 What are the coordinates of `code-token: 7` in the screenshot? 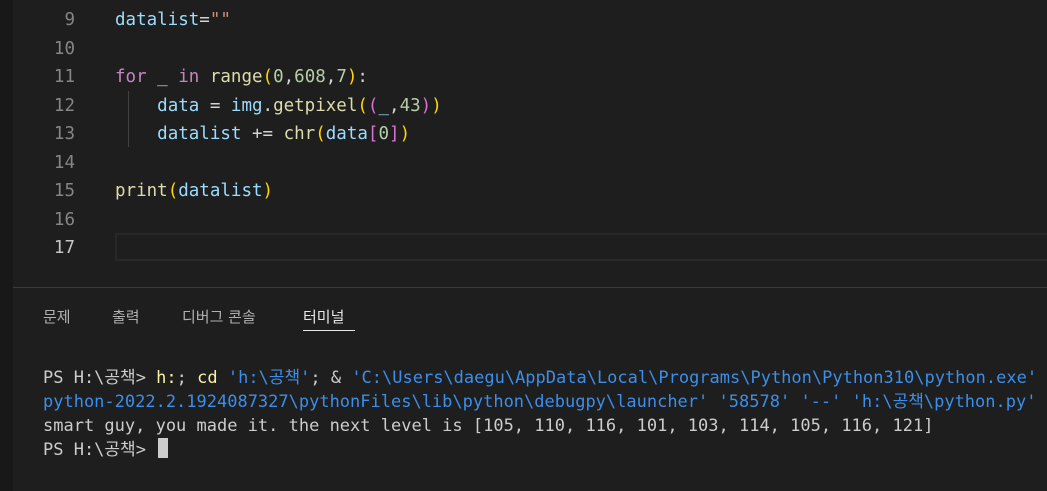 It's located at (341, 77).